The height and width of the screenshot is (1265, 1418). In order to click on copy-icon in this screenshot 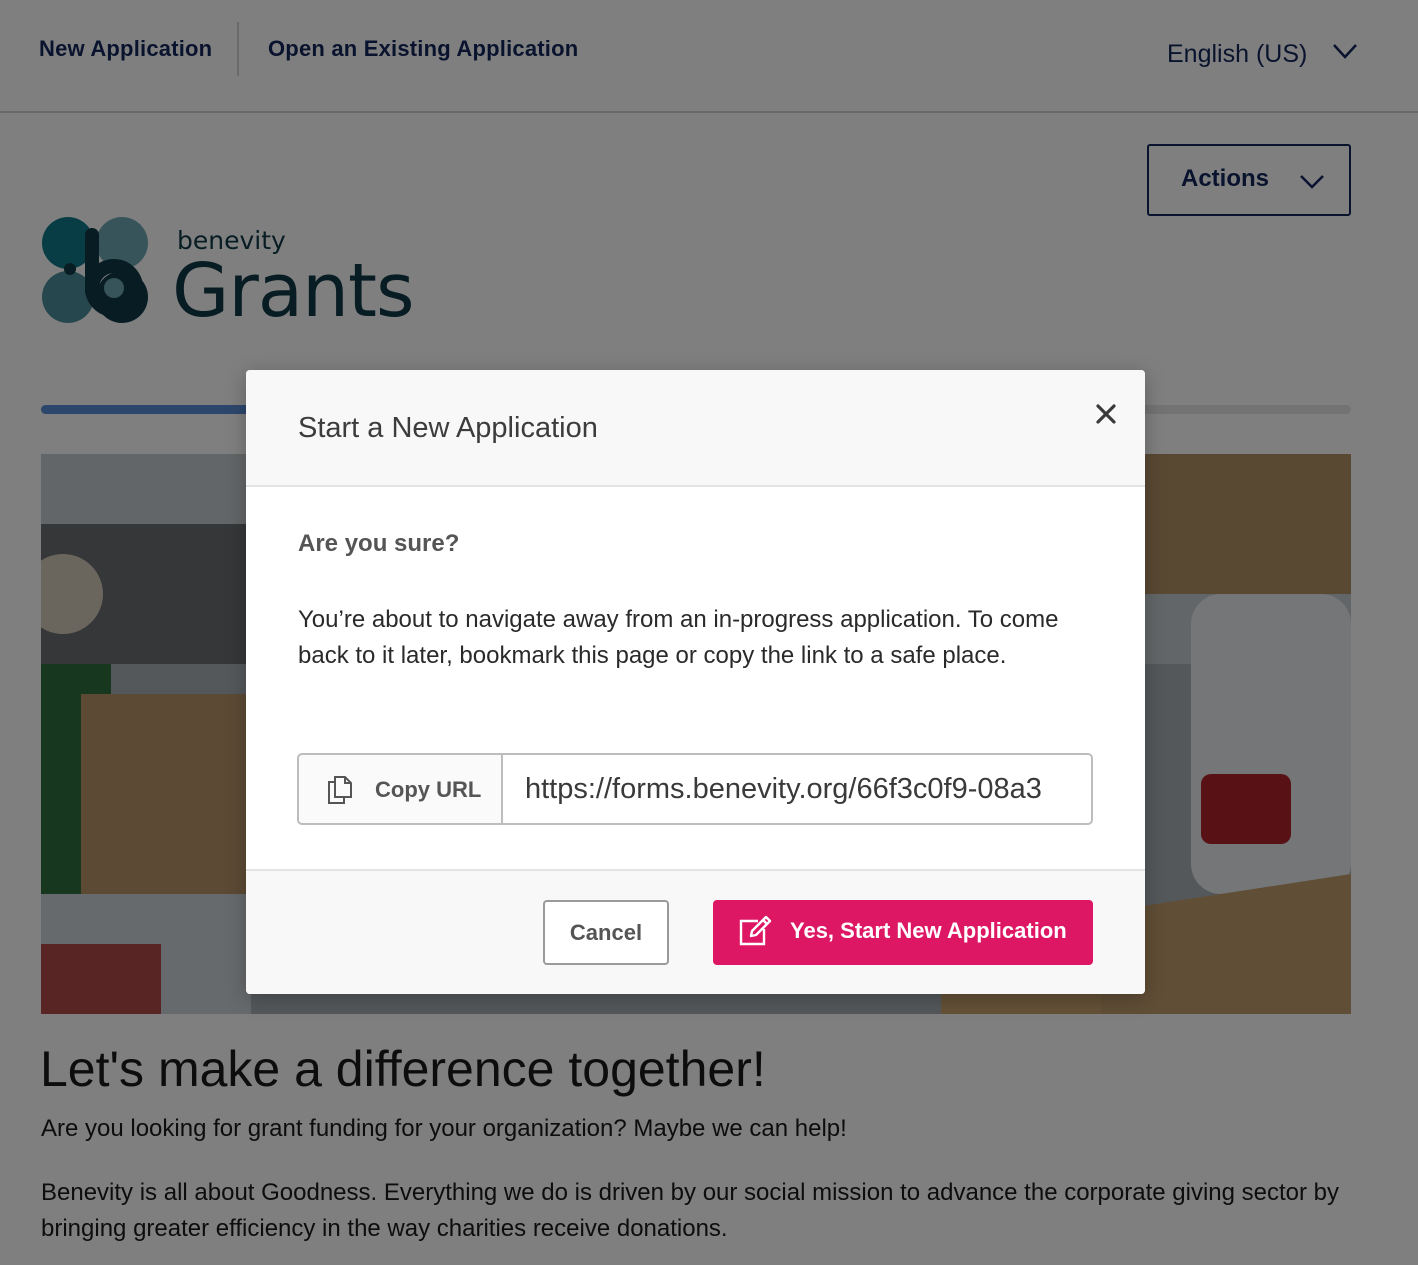, I will do `click(340, 790)`.